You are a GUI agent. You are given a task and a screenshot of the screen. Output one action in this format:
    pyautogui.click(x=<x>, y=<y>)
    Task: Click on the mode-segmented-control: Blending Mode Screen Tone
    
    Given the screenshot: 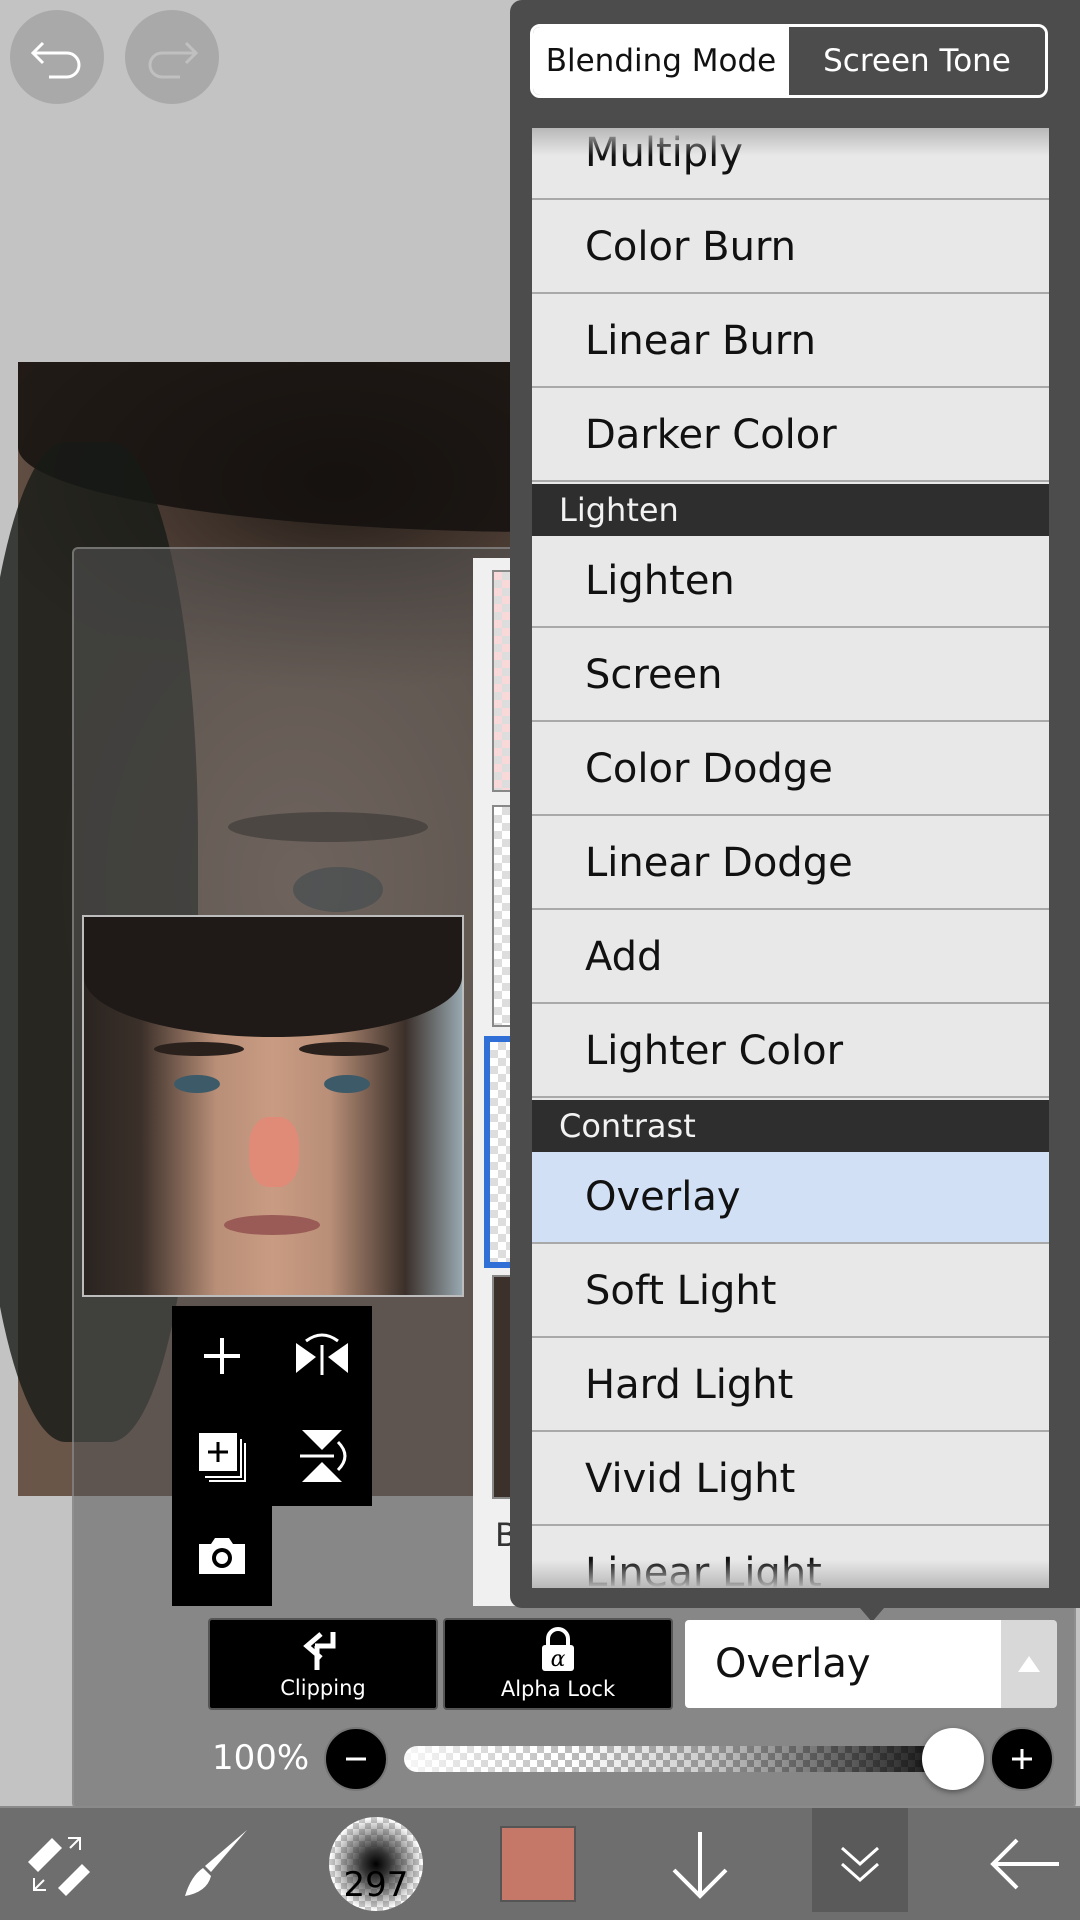 What is the action you would take?
    pyautogui.click(x=789, y=61)
    